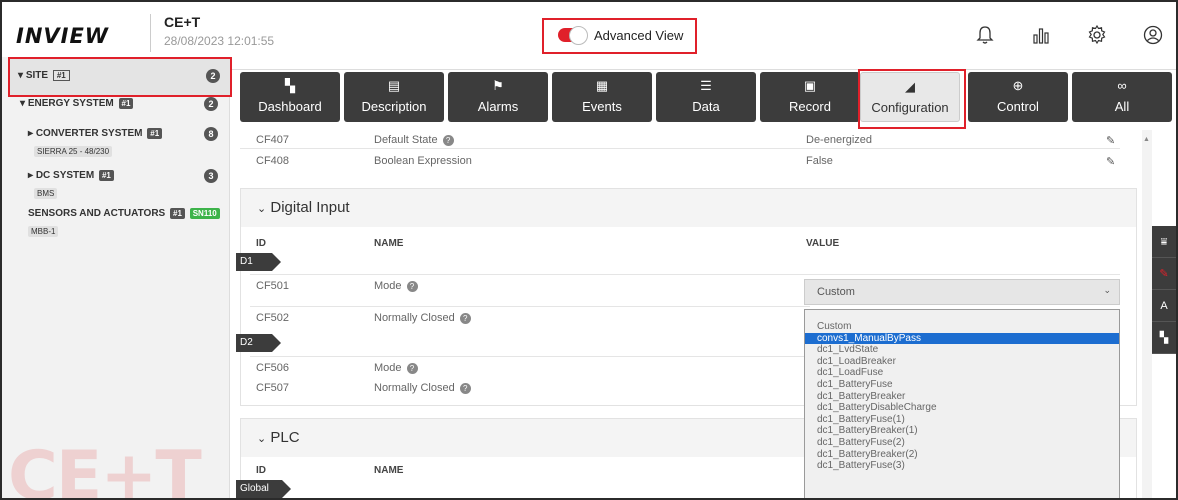 The width and height of the screenshot is (1178, 500). What do you see at coordinates (962, 465) in the screenshot?
I see `dropdown-option: dc1_BatteryFuse(3)` at bounding box center [962, 465].